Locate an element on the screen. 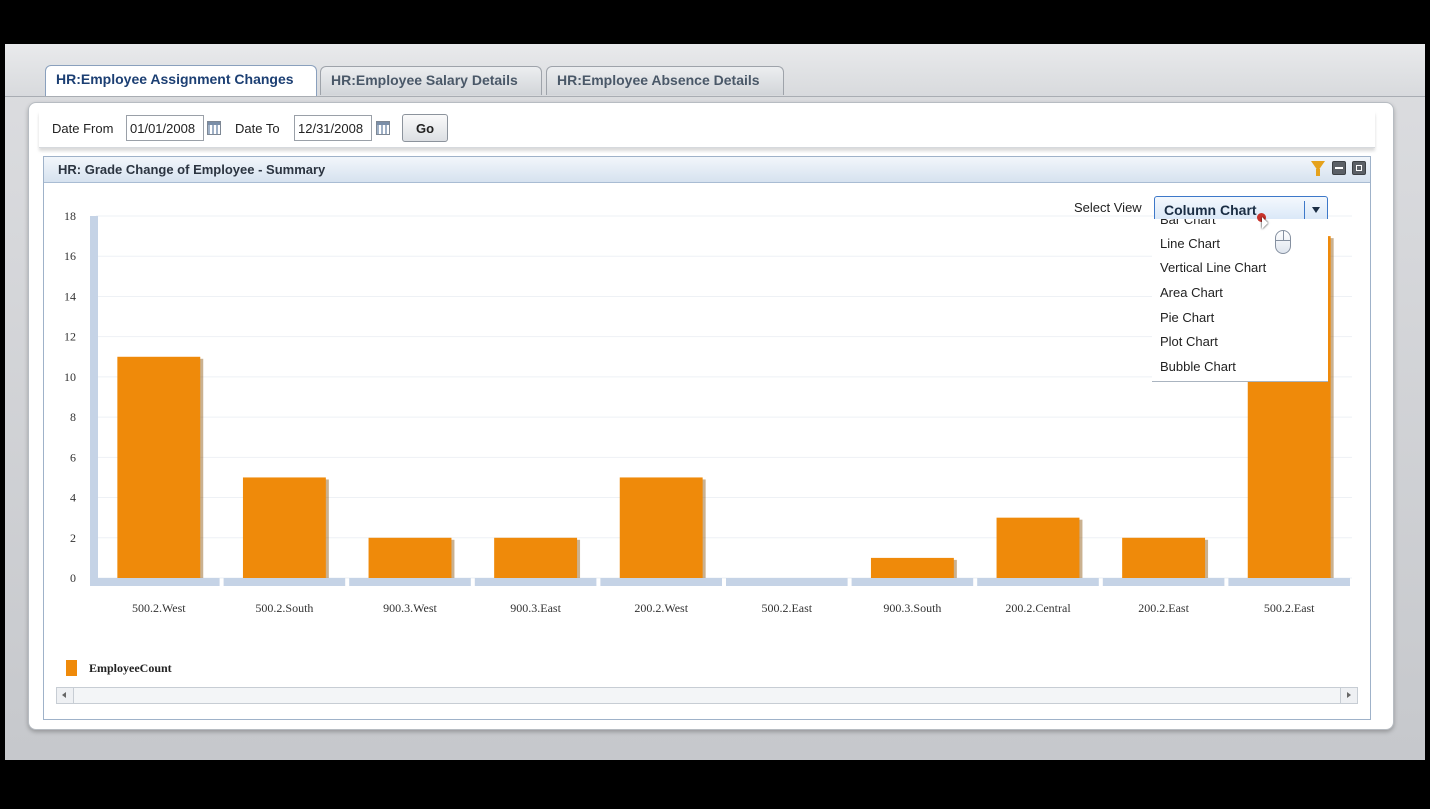  y-axis is located at coordinates (94, 401).